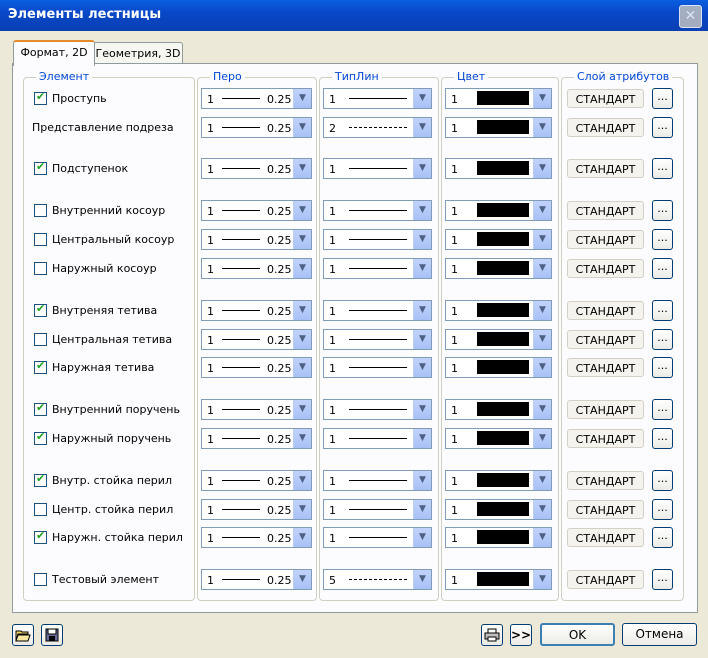 The height and width of the screenshot is (658, 708). What do you see at coordinates (138, 53) in the screenshot?
I see `tab-geometry-3d: Геометрия, 3D` at bounding box center [138, 53].